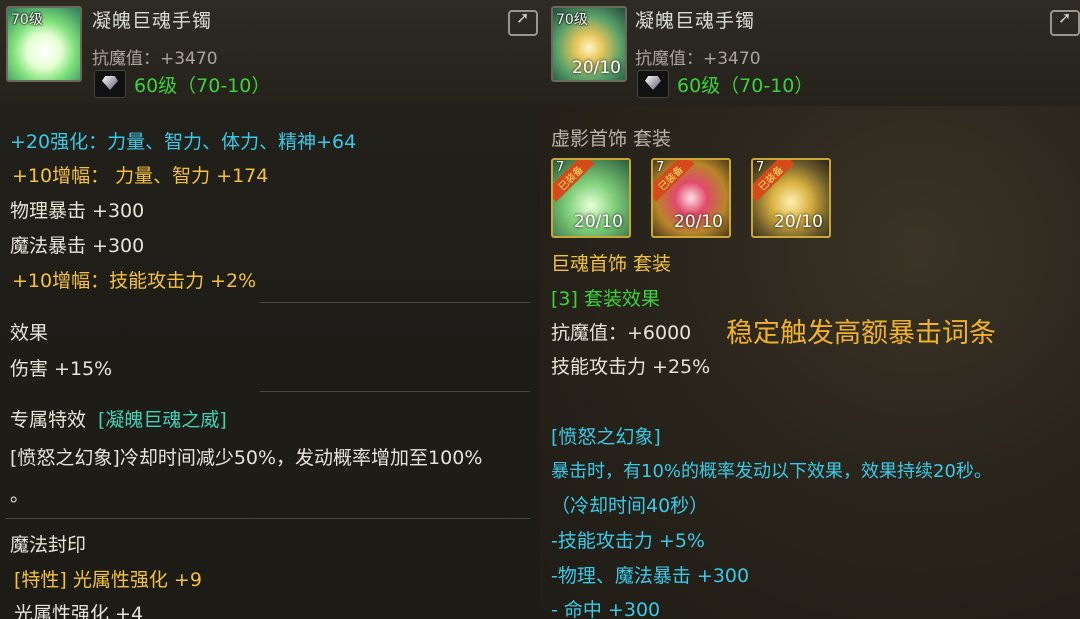 The height and width of the screenshot is (619, 1080). Describe the element at coordinates (61, 369) in the screenshot. I see `effect-value: 伤害 +15%` at that location.